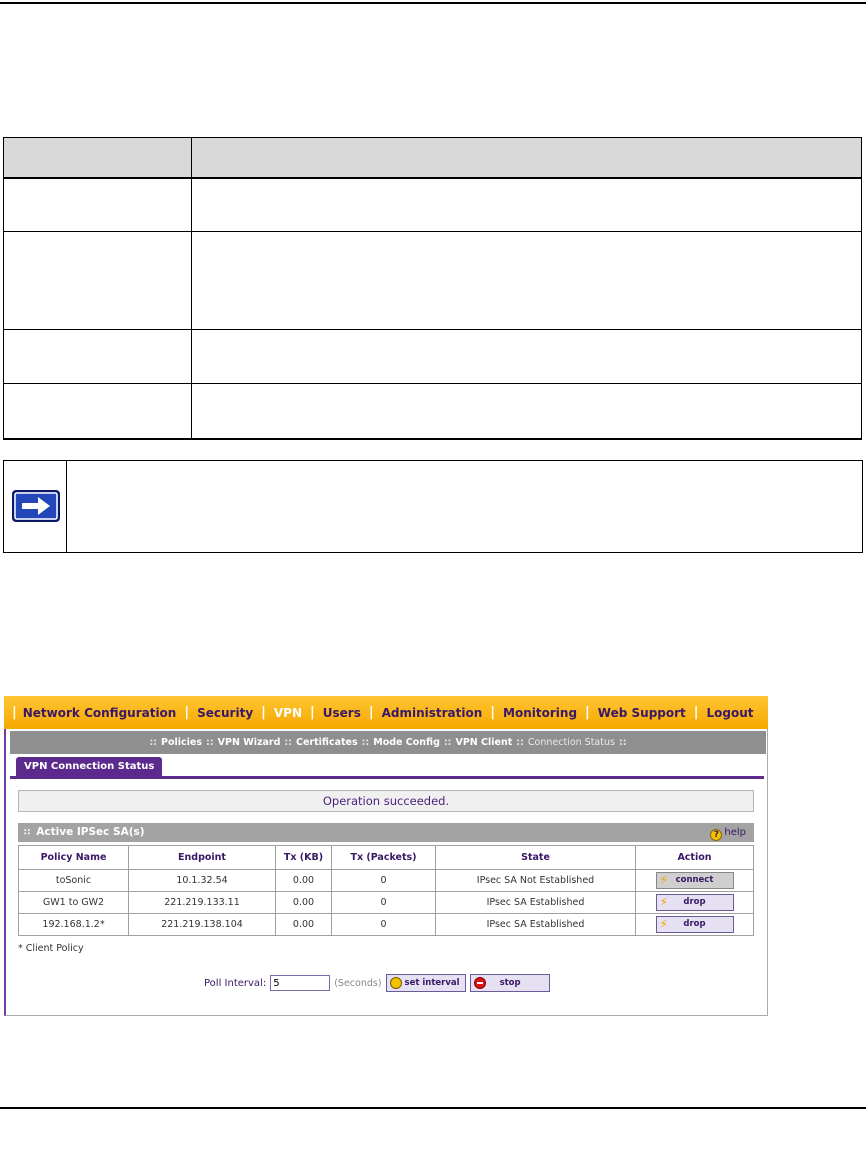  What do you see at coordinates (433, 3) in the screenshot?
I see `top-rule` at bounding box center [433, 3].